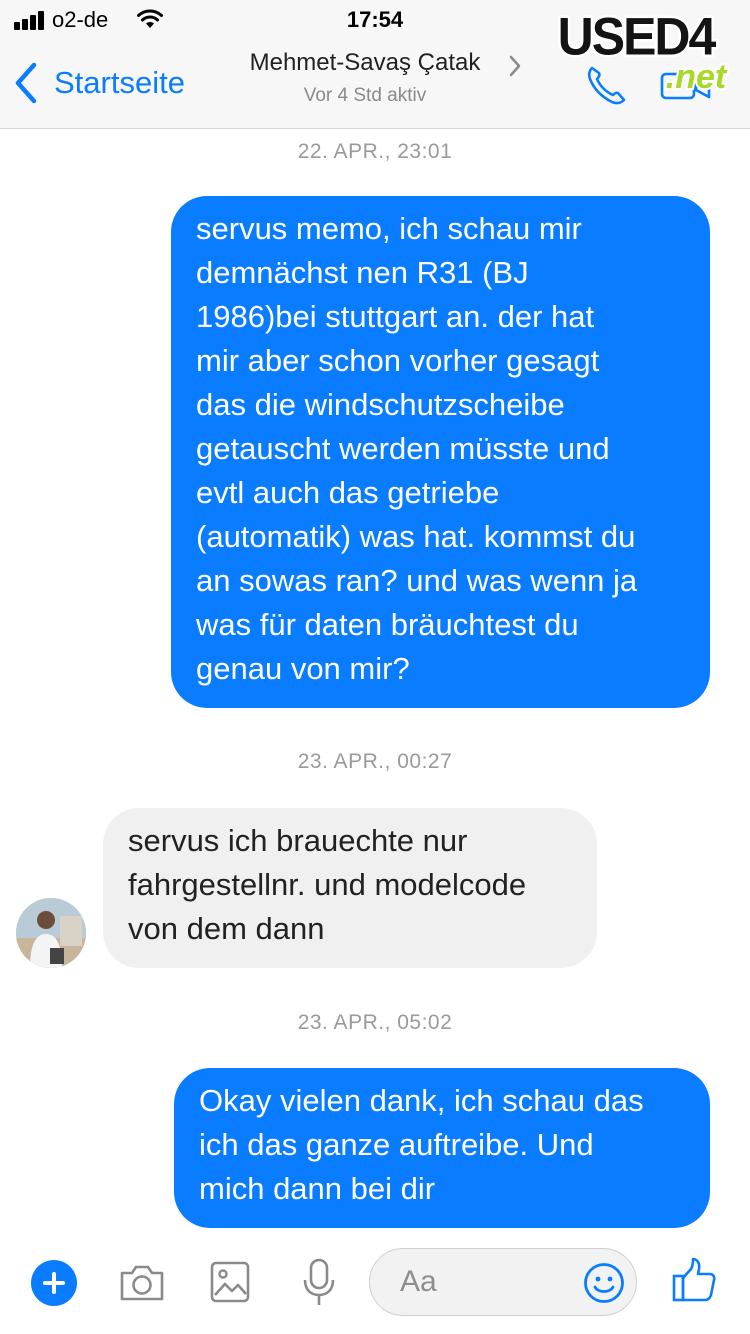 The width and height of the screenshot is (750, 1334). What do you see at coordinates (418, 1281) in the screenshot?
I see `message-input-placeholder: Aa` at bounding box center [418, 1281].